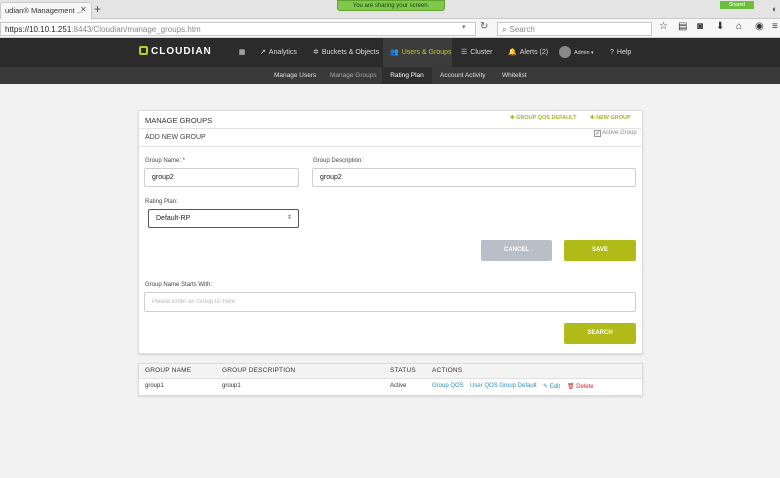 The height and width of the screenshot is (478, 780). I want to click on group-qos-default-label: GROUP QOS DEFAULT, so click(546, 118).